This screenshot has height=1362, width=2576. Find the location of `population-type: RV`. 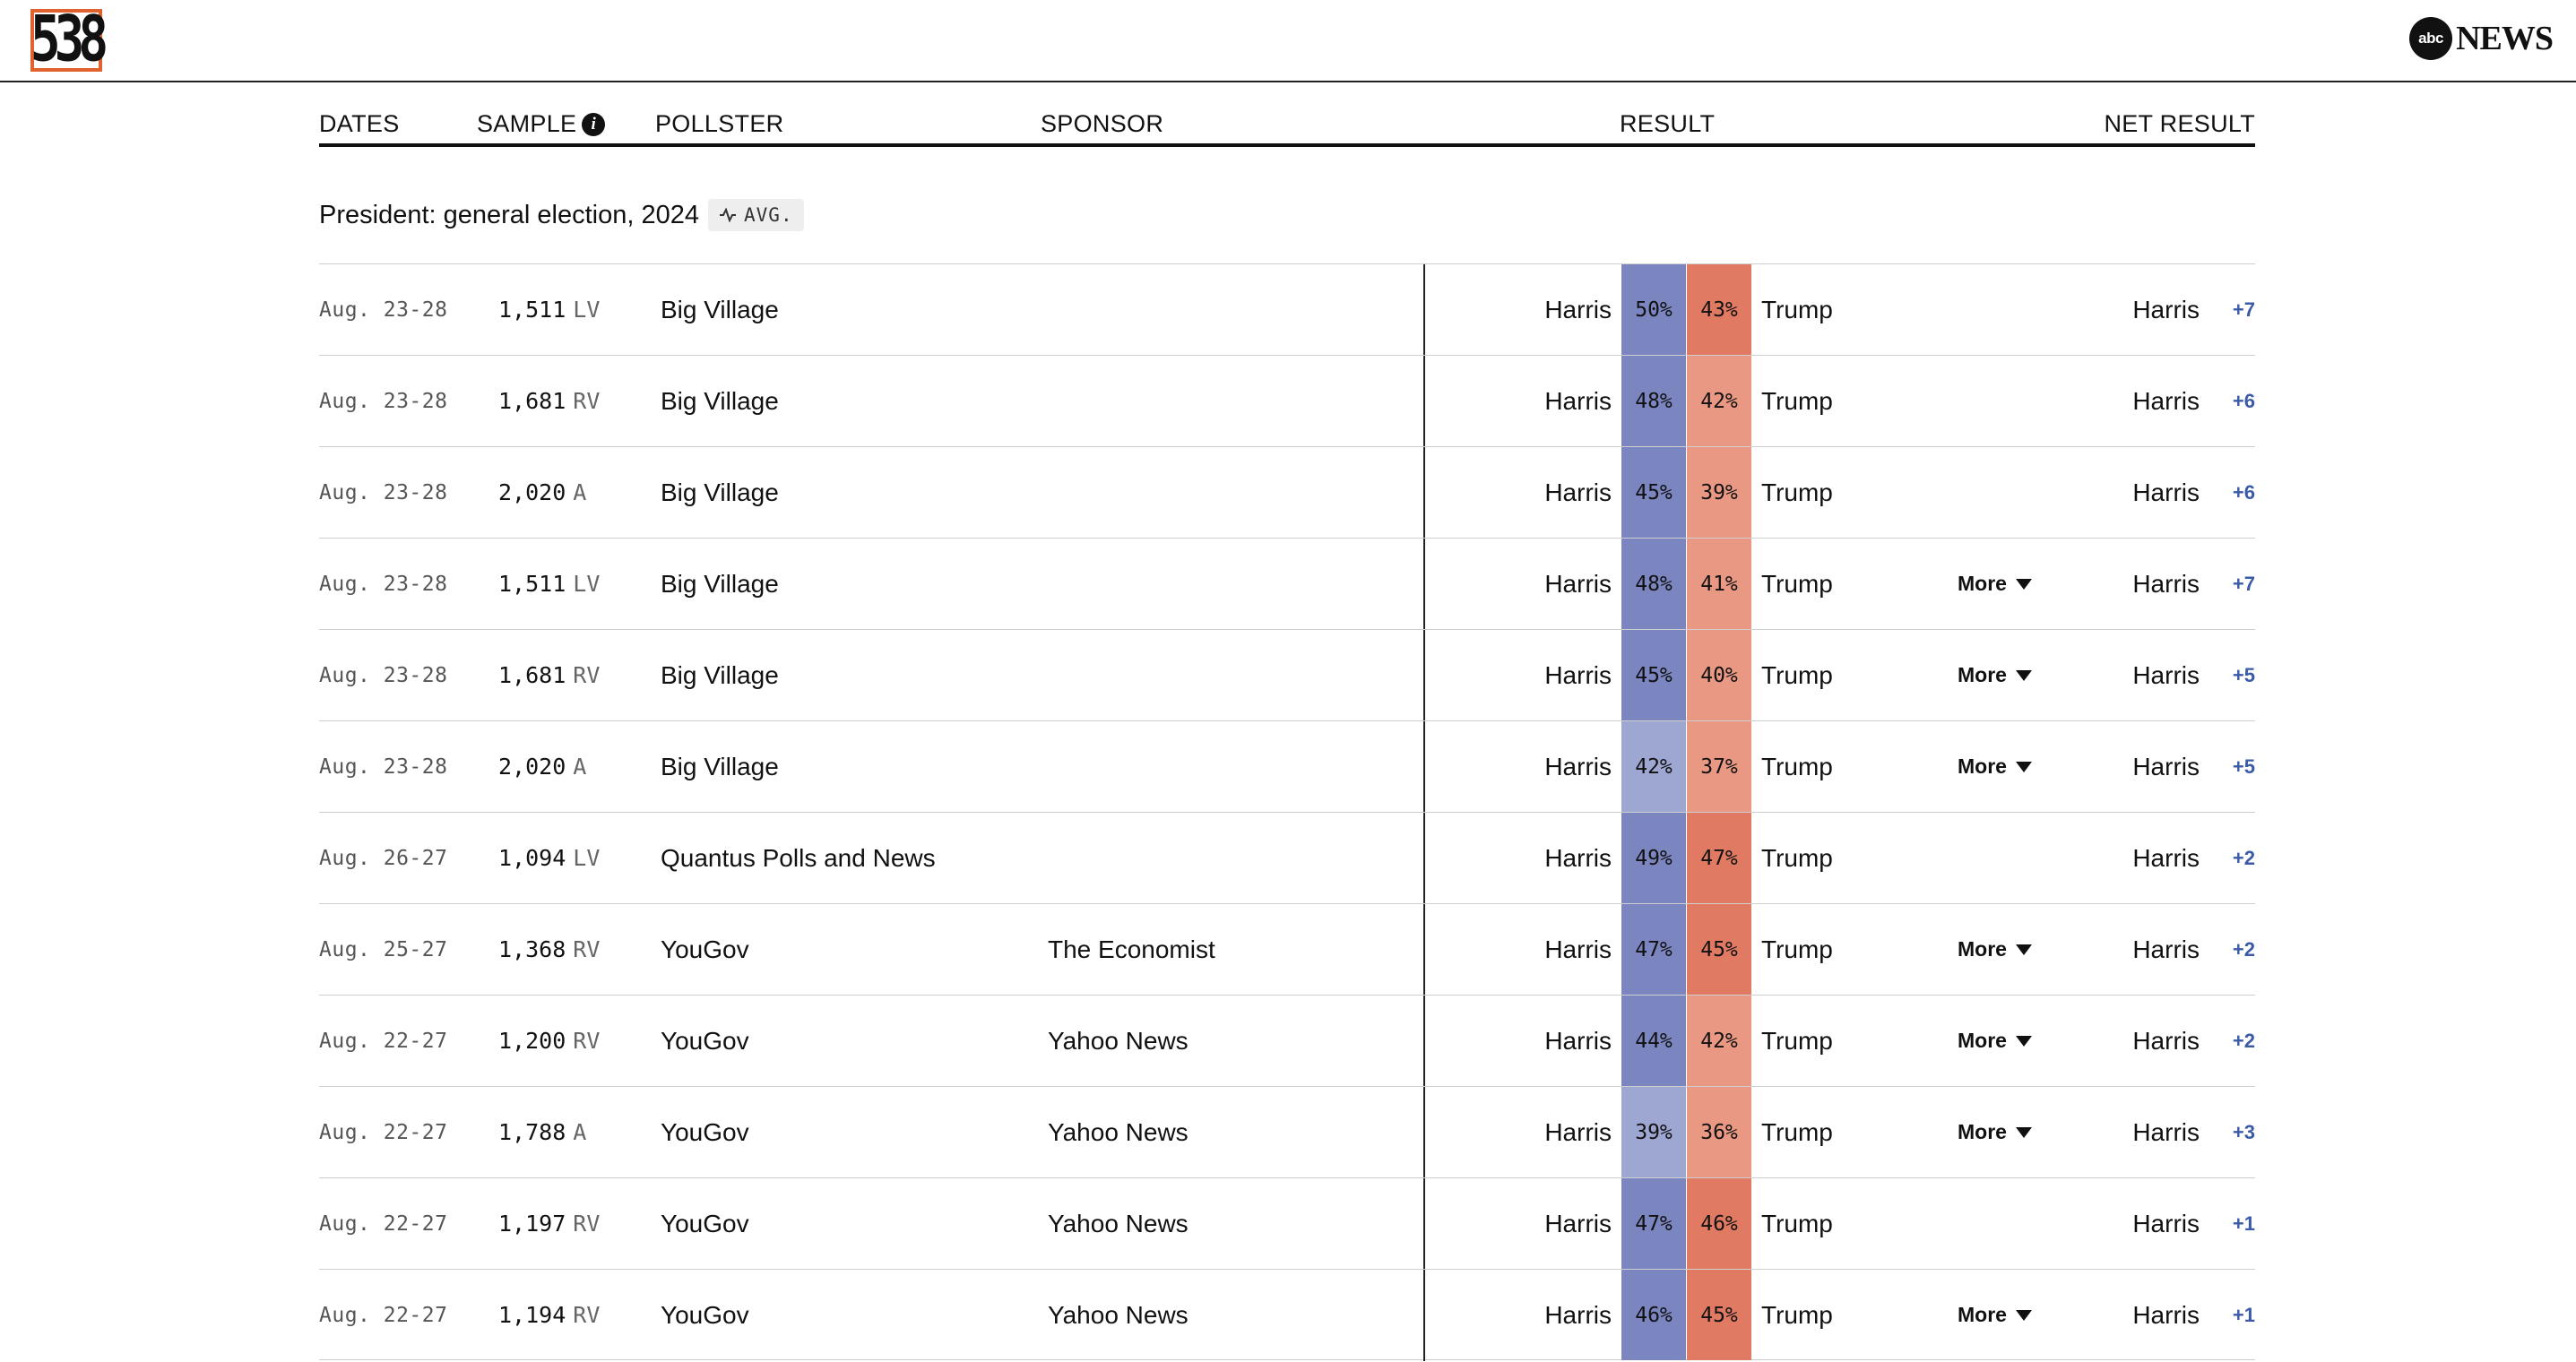

population-type: RV is located at coordinates (587, 1224).